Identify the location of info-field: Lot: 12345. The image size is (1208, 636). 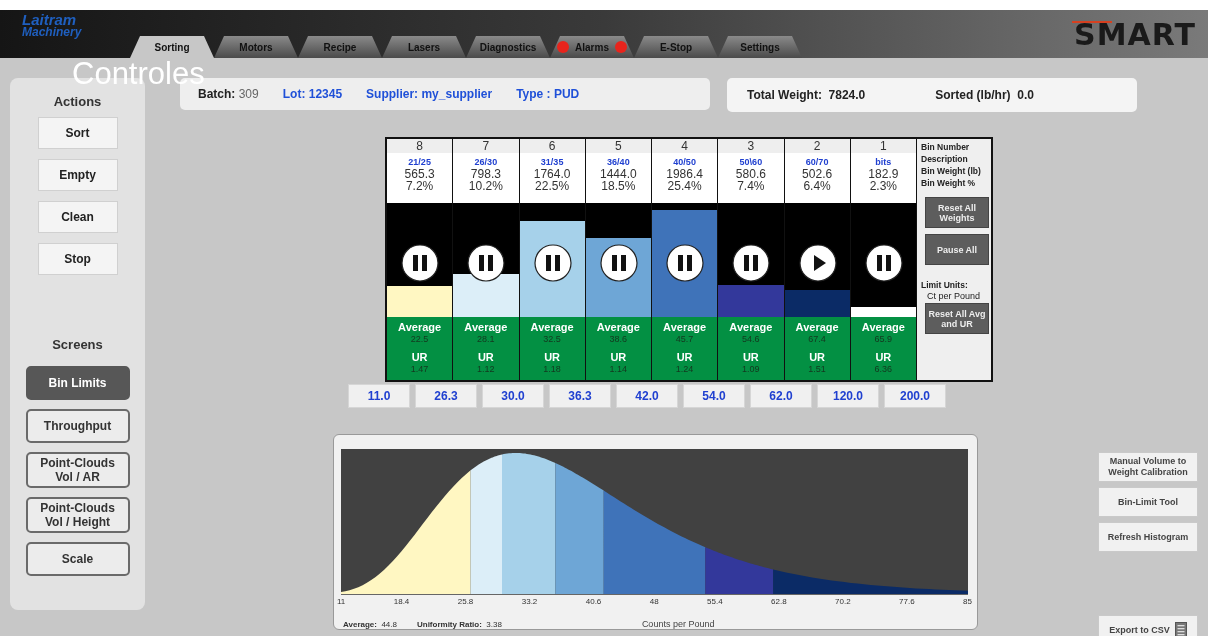
(312, 94).